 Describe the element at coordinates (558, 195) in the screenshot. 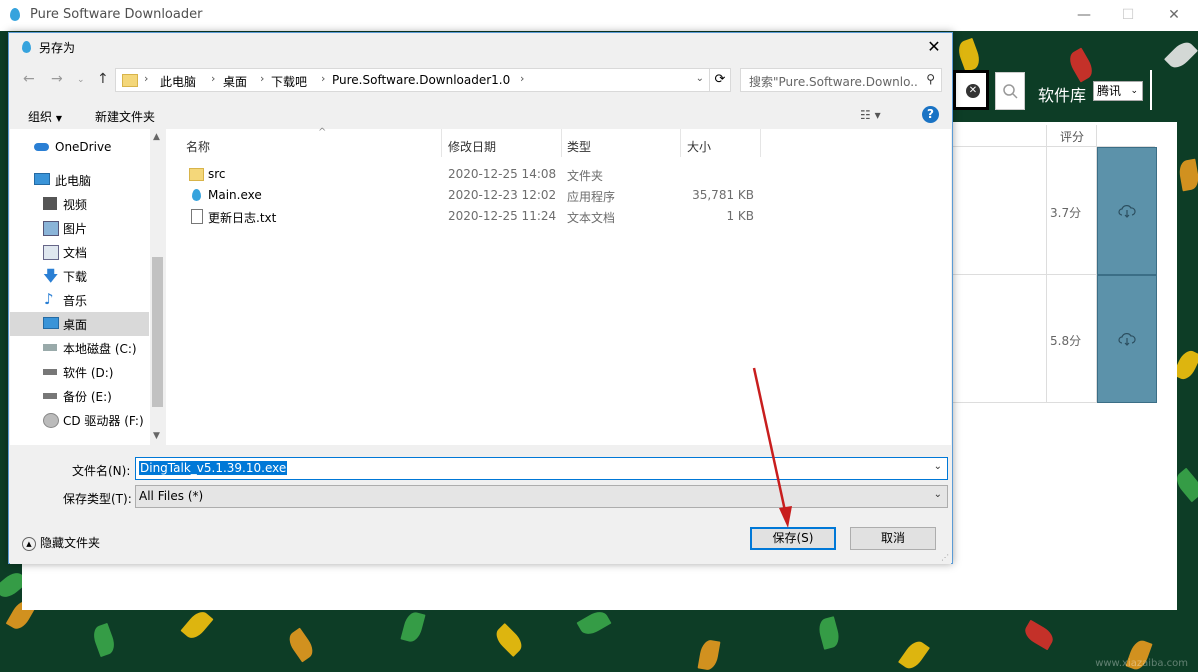

I see `file-row: Main.exe 2020-12-23 12:02 应用程序 35,781 KB` at that location.